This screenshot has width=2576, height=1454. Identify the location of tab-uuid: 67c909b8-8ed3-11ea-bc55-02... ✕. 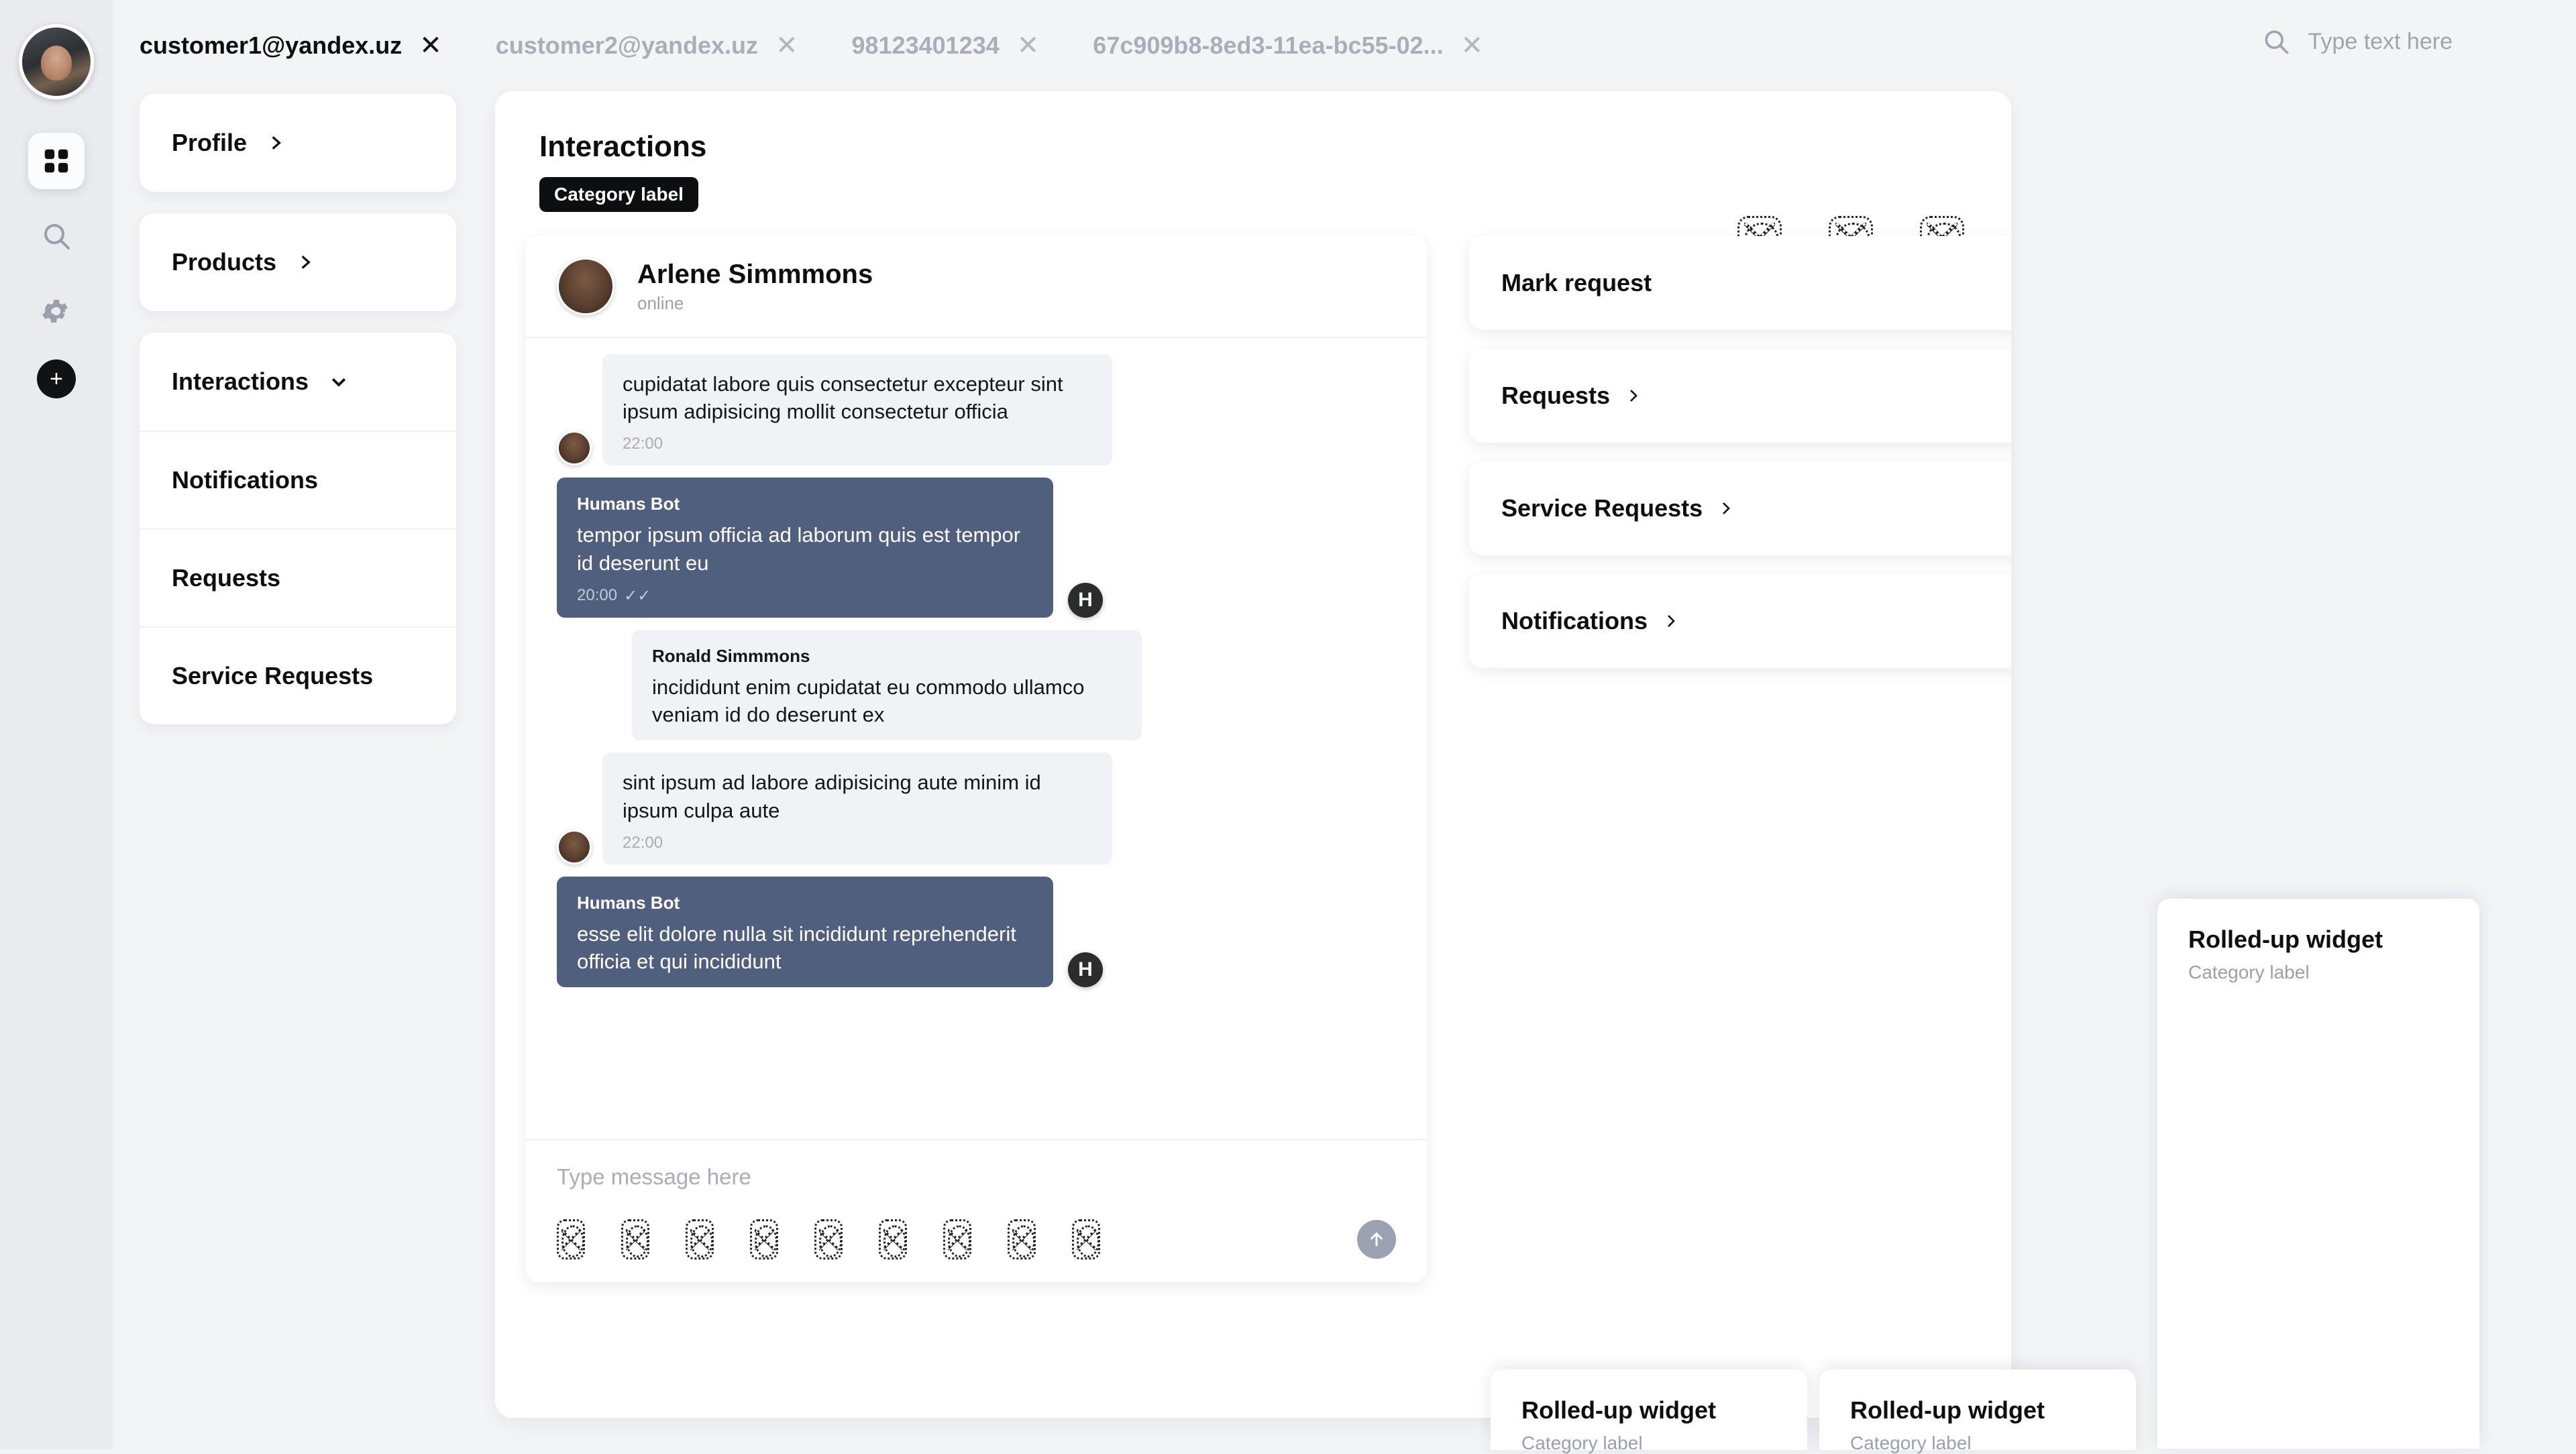
(1288, 45).